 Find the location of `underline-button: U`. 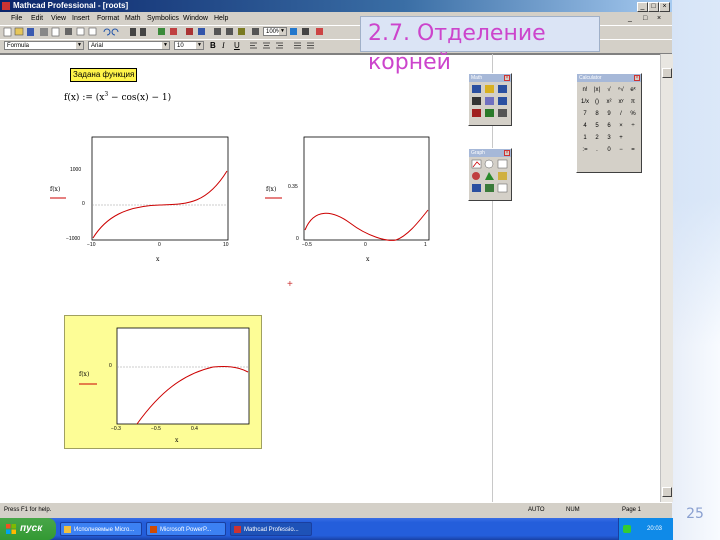

underline-button: U is located at coordinates (237, 45).